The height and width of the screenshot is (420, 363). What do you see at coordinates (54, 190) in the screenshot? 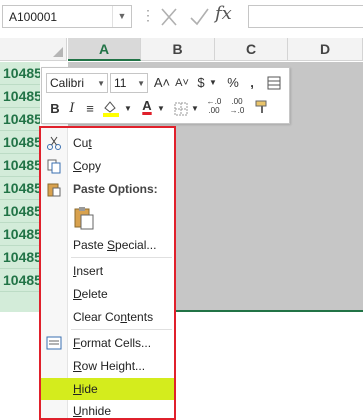
I see `paste-icon` at bounding box center [54, 190].